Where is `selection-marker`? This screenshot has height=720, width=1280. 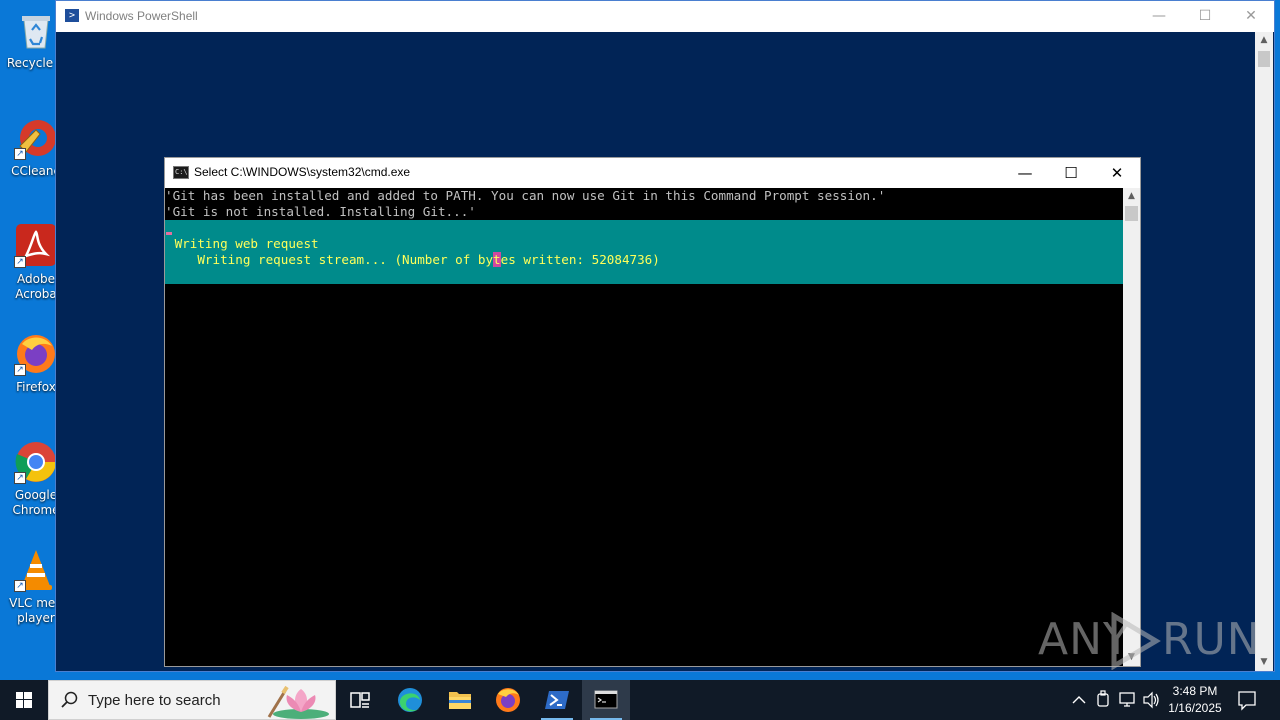
selection-marker is located at coordinates (169, 233).